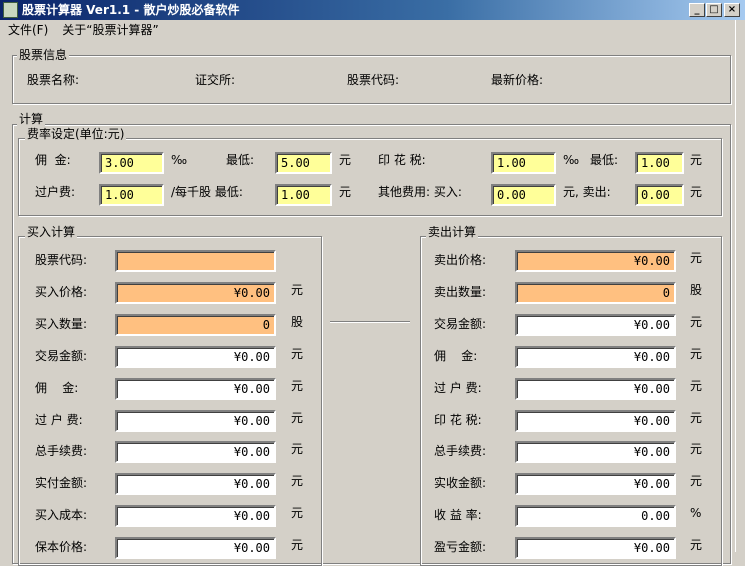 This screenshot has width=745, height=566. What do you see at coordinates (195, 324) in the screenshot?
I see `buy-row-input: 0` at bounding box center [195, 324].